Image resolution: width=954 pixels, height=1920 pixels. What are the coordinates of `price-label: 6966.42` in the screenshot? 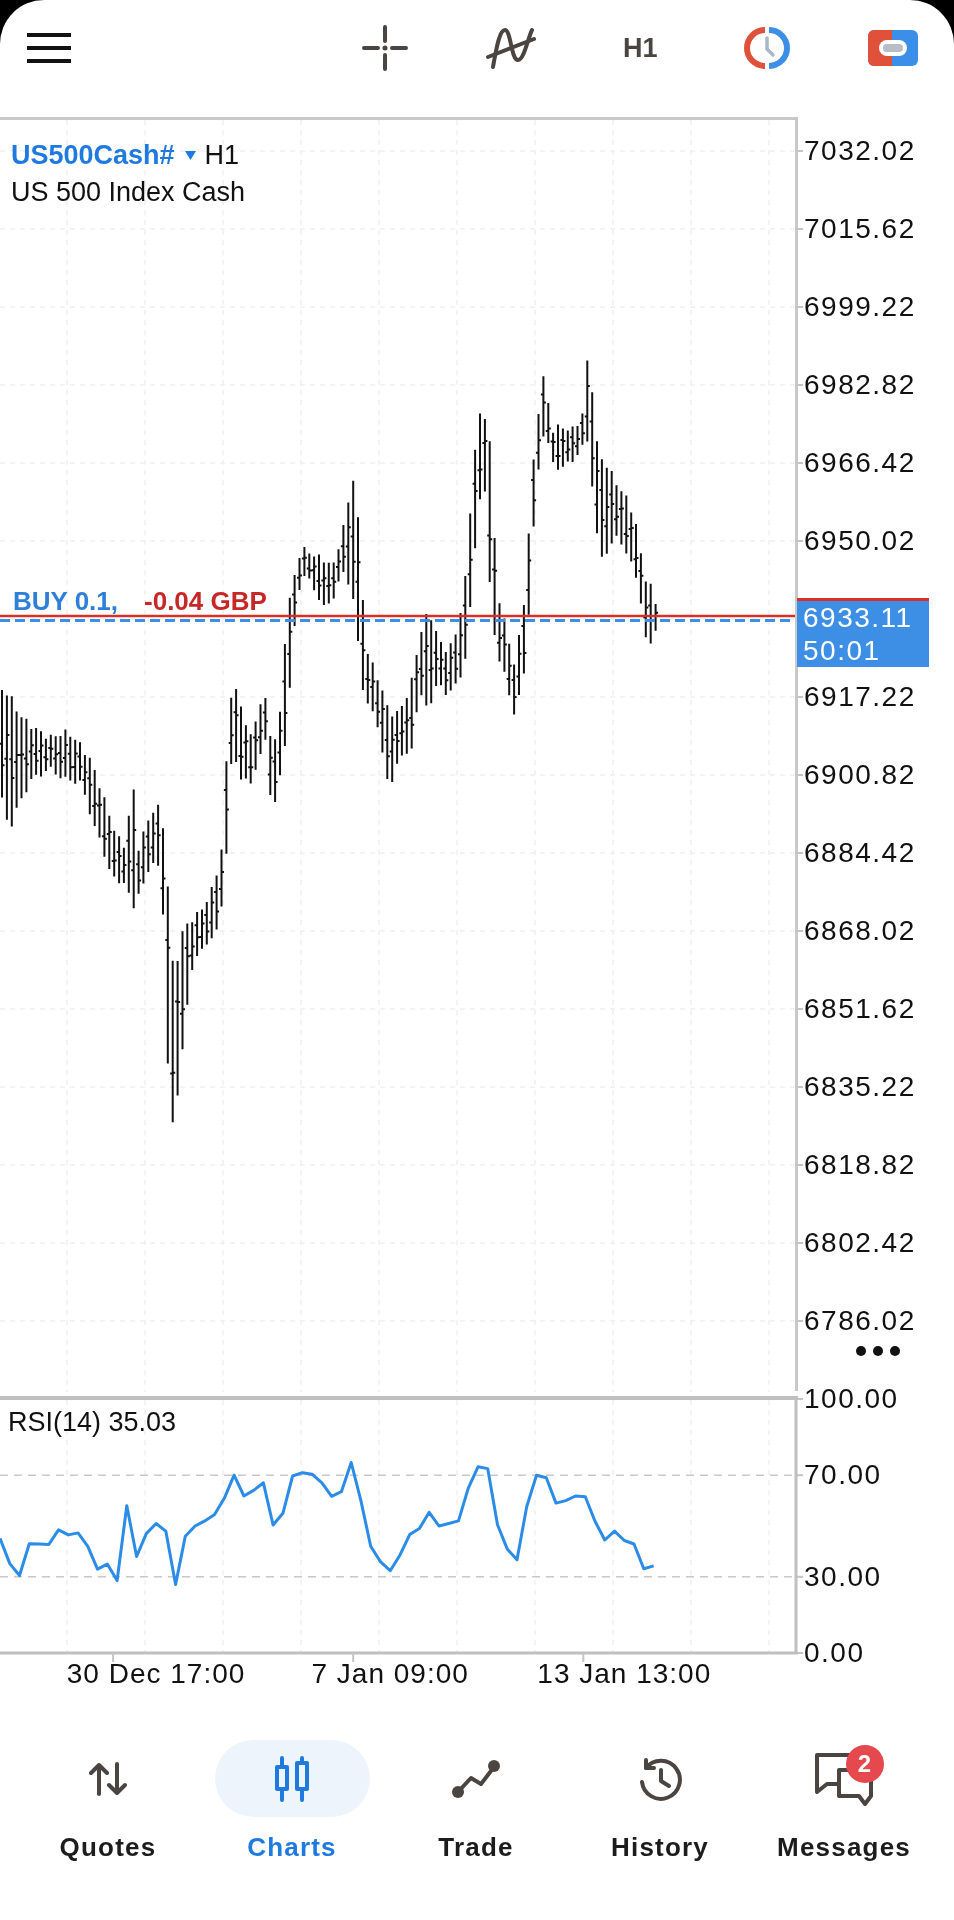 It's located at (860, 463).